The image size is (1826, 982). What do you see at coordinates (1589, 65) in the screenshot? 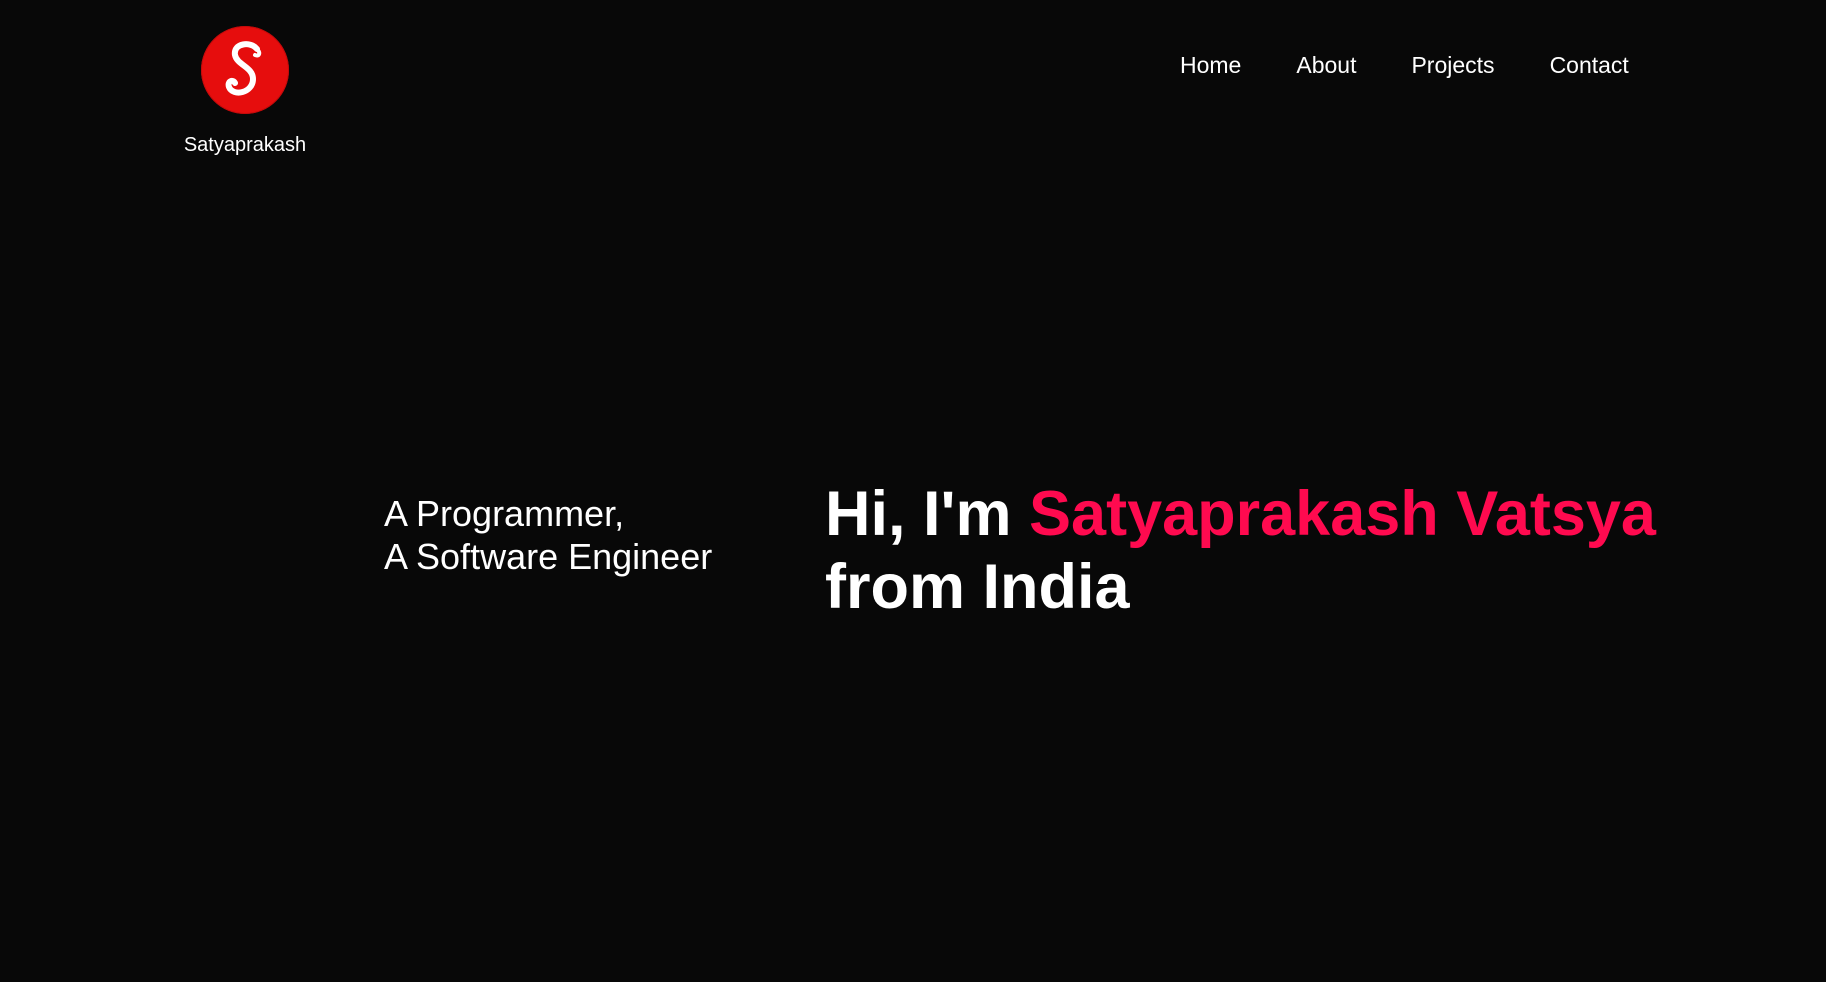
I see `nav-item-contact: Contact` at bounding box center [1589, 65].